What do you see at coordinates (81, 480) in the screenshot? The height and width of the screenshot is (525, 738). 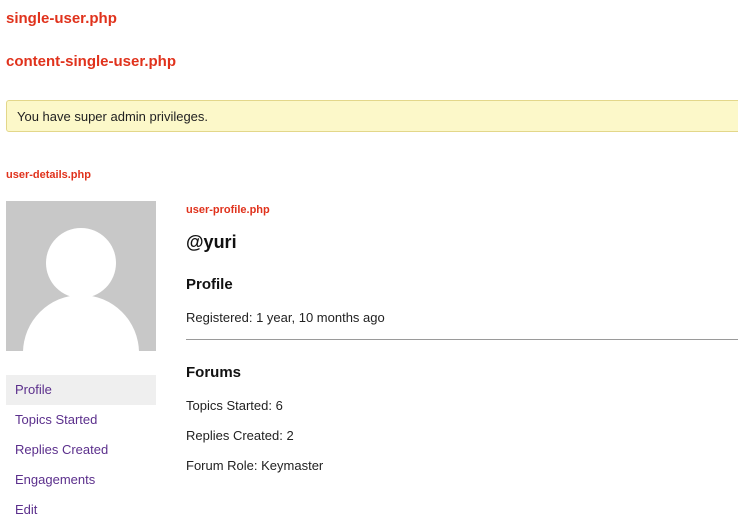 I see `nav-item-engagements: Engagements` at bounding box center [81, 480].